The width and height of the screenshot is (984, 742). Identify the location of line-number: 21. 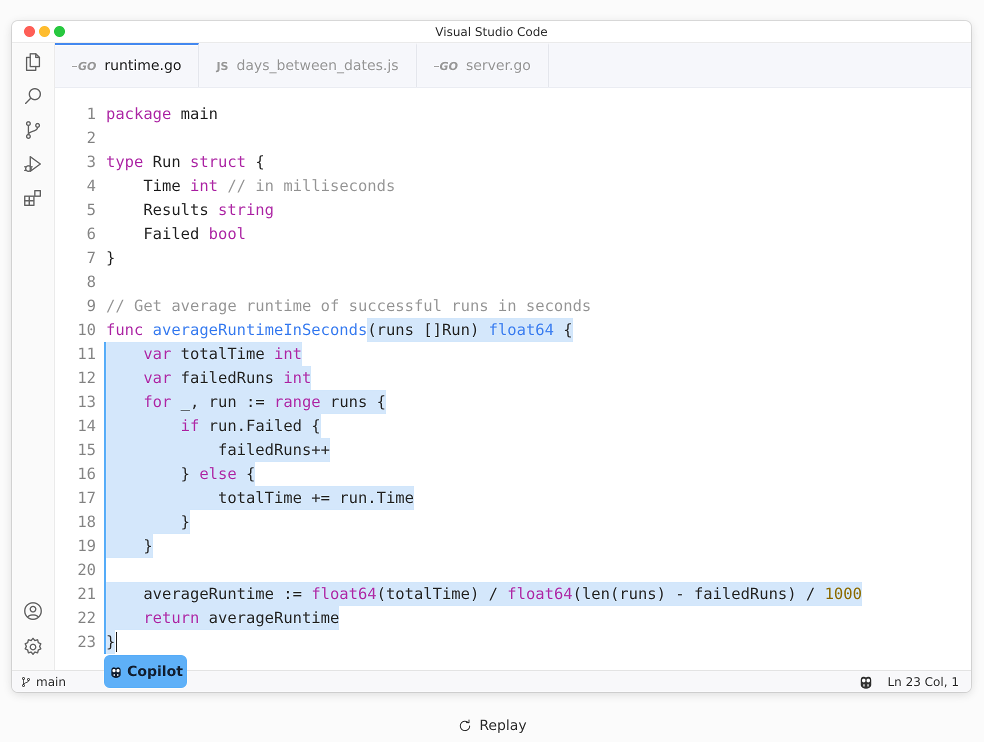
(86, 594).